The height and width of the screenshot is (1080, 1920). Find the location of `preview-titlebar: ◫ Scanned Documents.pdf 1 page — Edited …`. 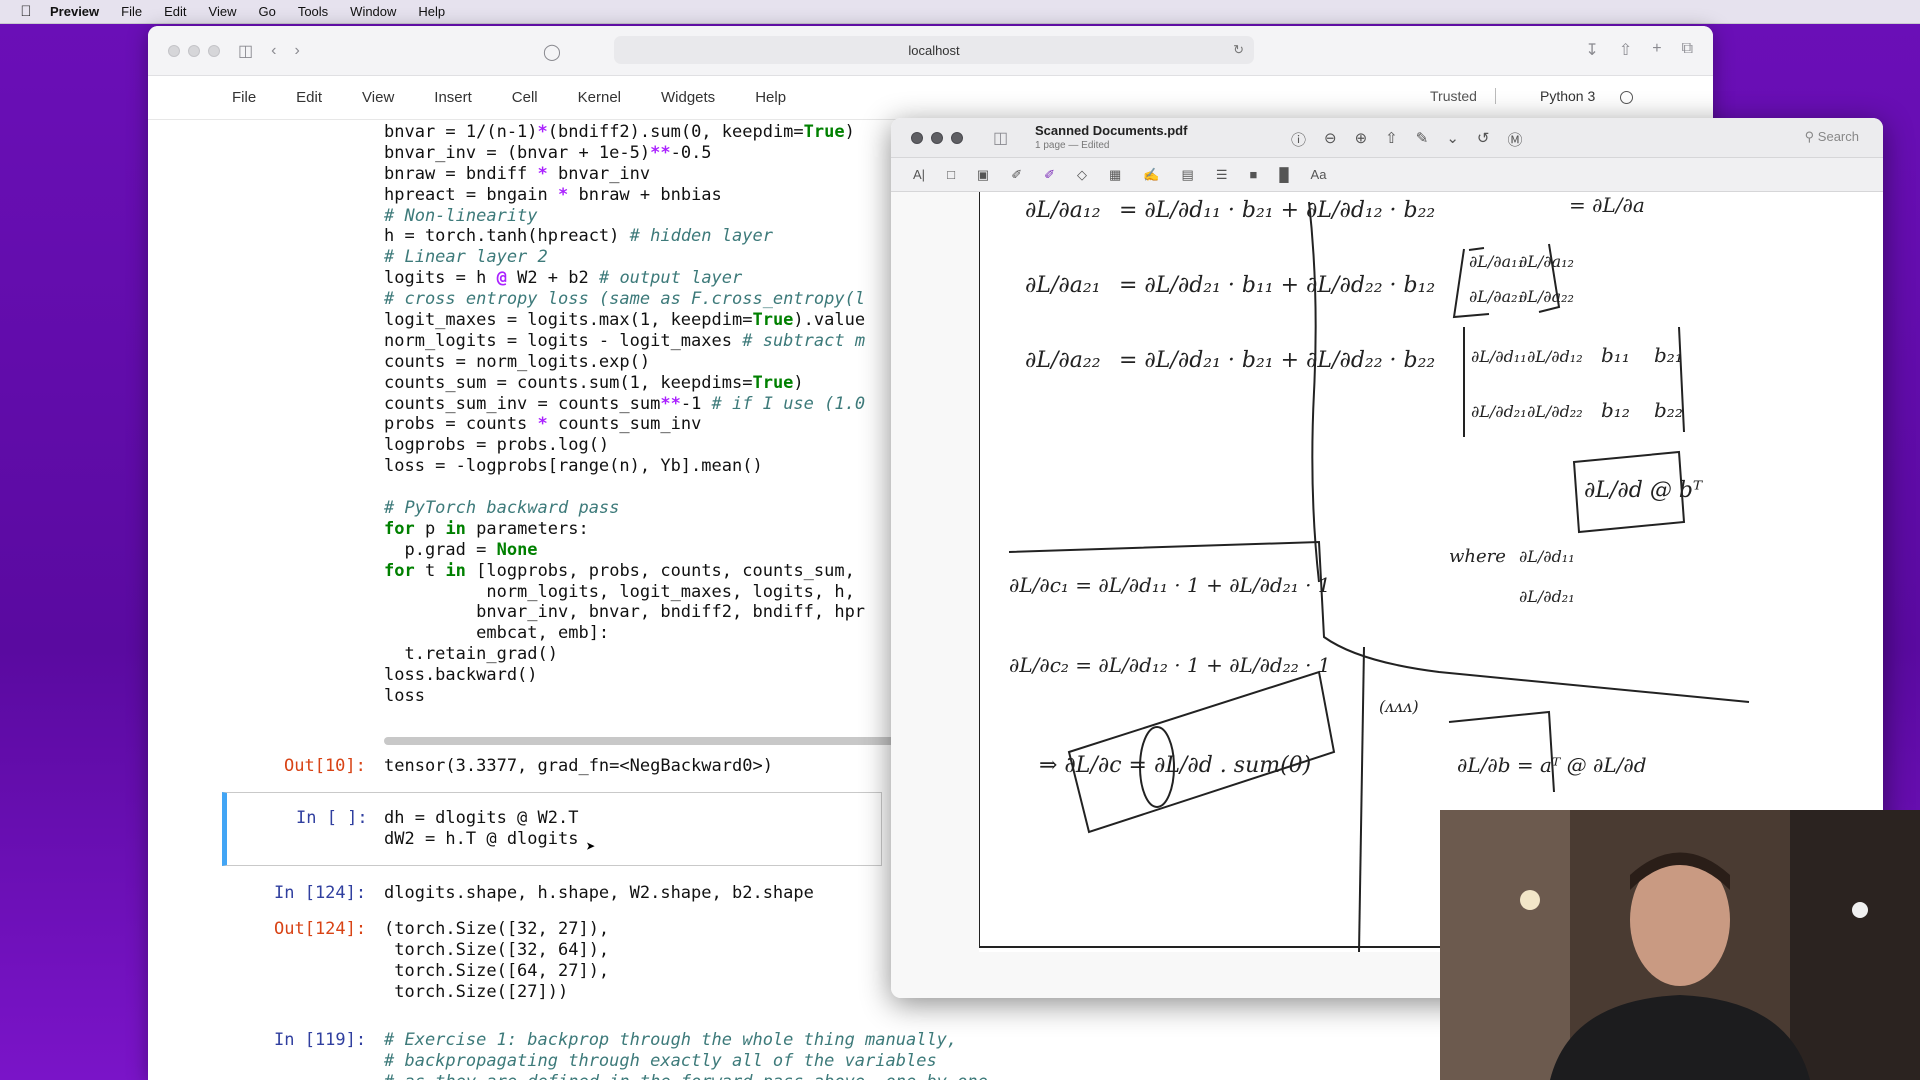

preview-titlebar: ◫ Scanned Documents.pdf 1 page — Edited … is located at coordinates (1387, 138).